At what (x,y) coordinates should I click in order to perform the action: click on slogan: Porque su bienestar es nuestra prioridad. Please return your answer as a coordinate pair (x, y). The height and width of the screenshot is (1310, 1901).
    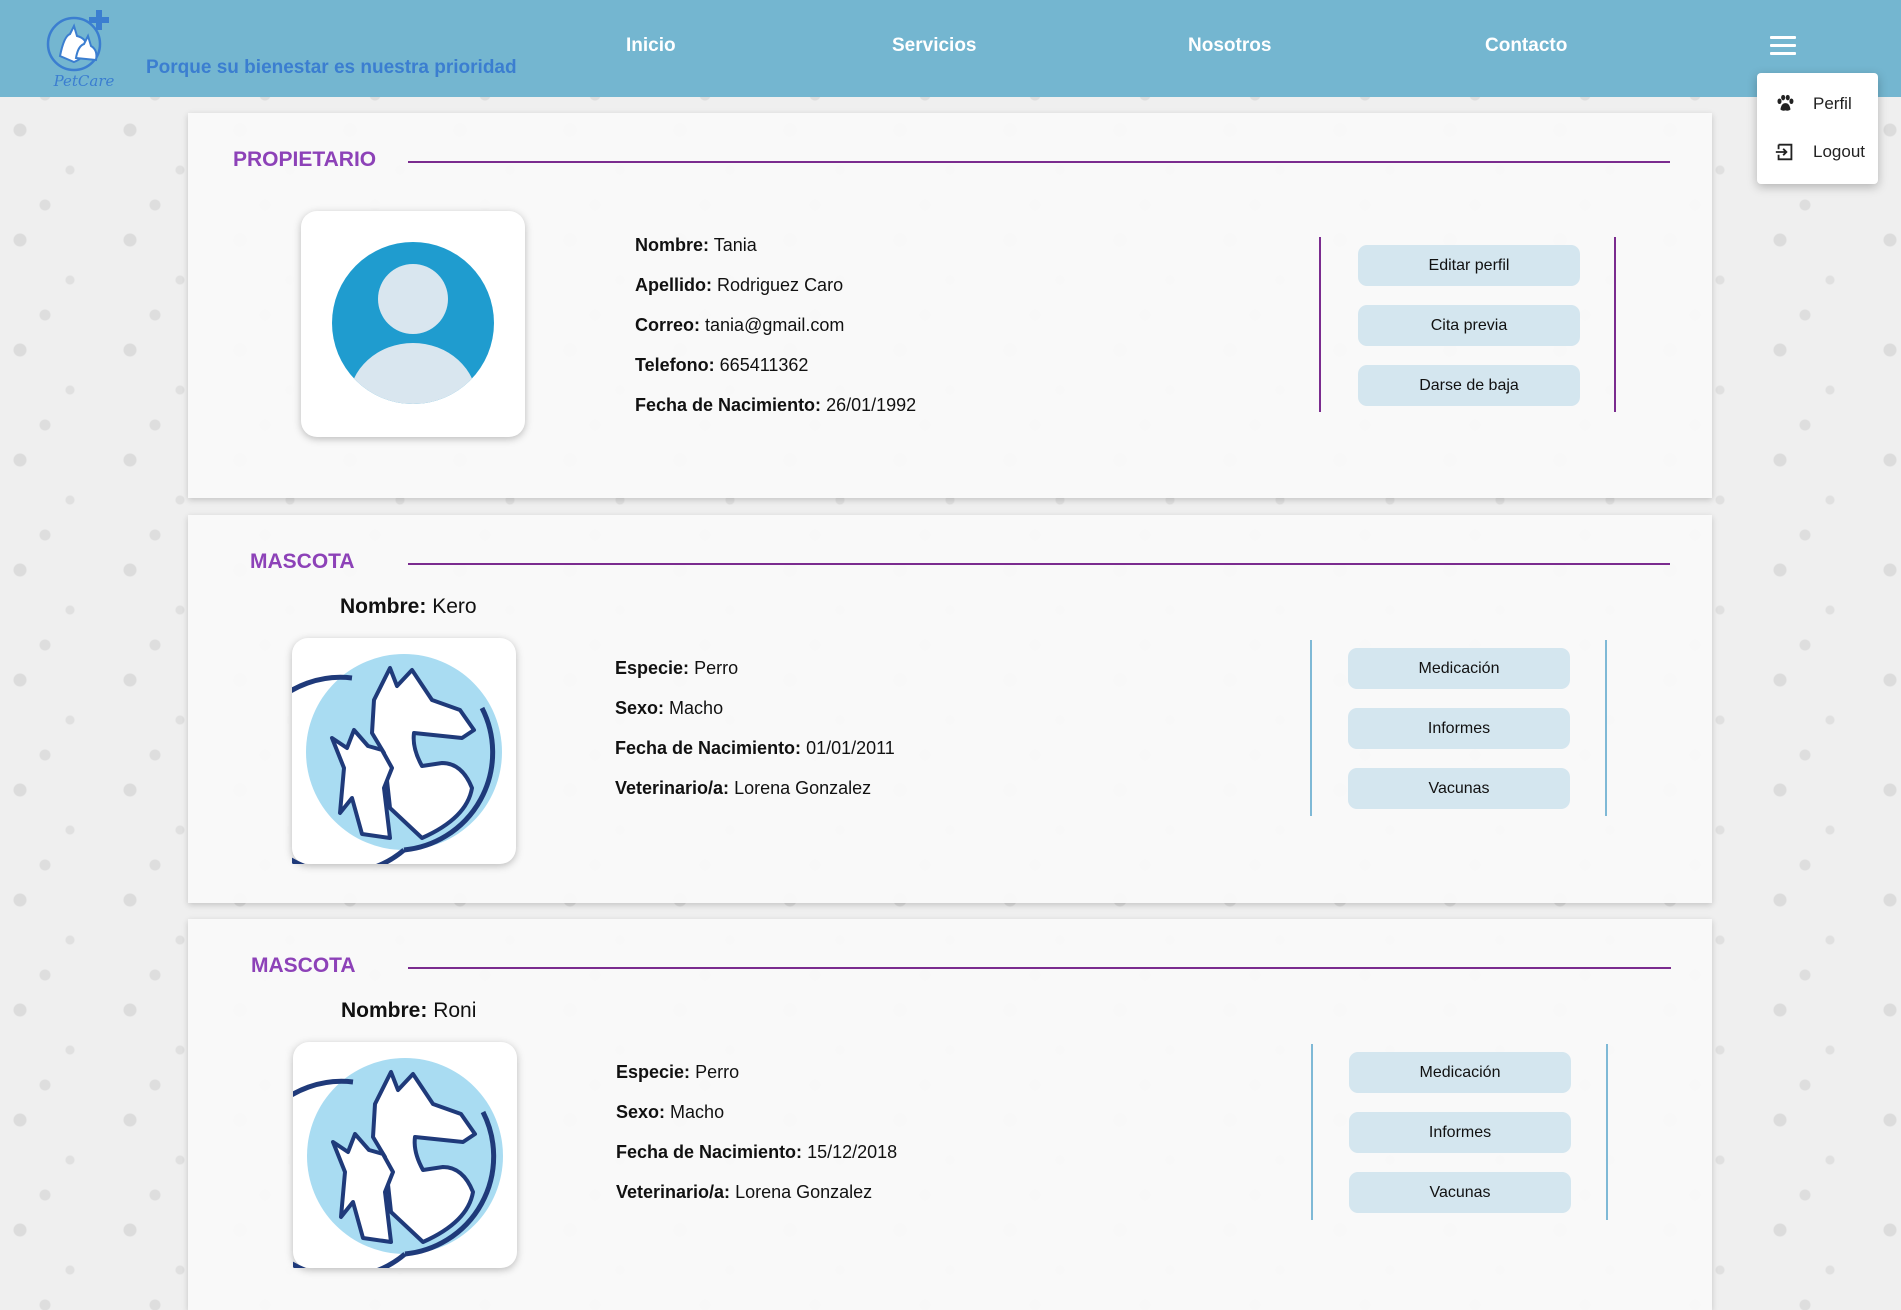
    Looking at the image, I should click on (331, 67).